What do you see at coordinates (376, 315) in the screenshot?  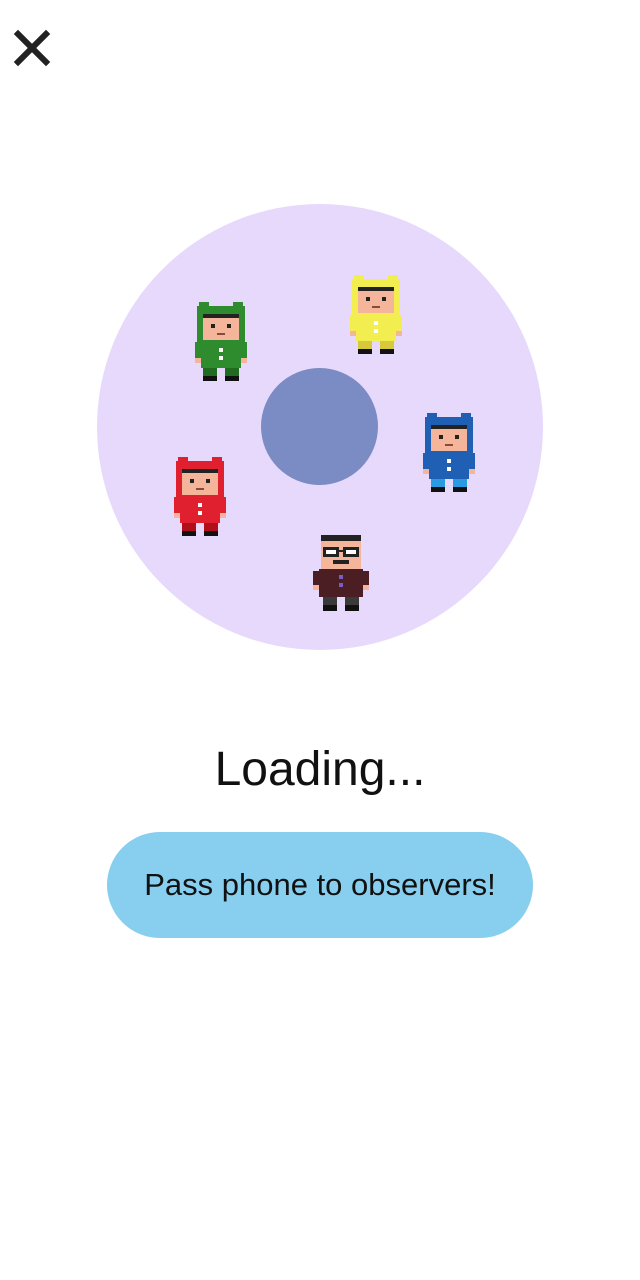 I see `yellow-character` at bounding box center [376, 315].